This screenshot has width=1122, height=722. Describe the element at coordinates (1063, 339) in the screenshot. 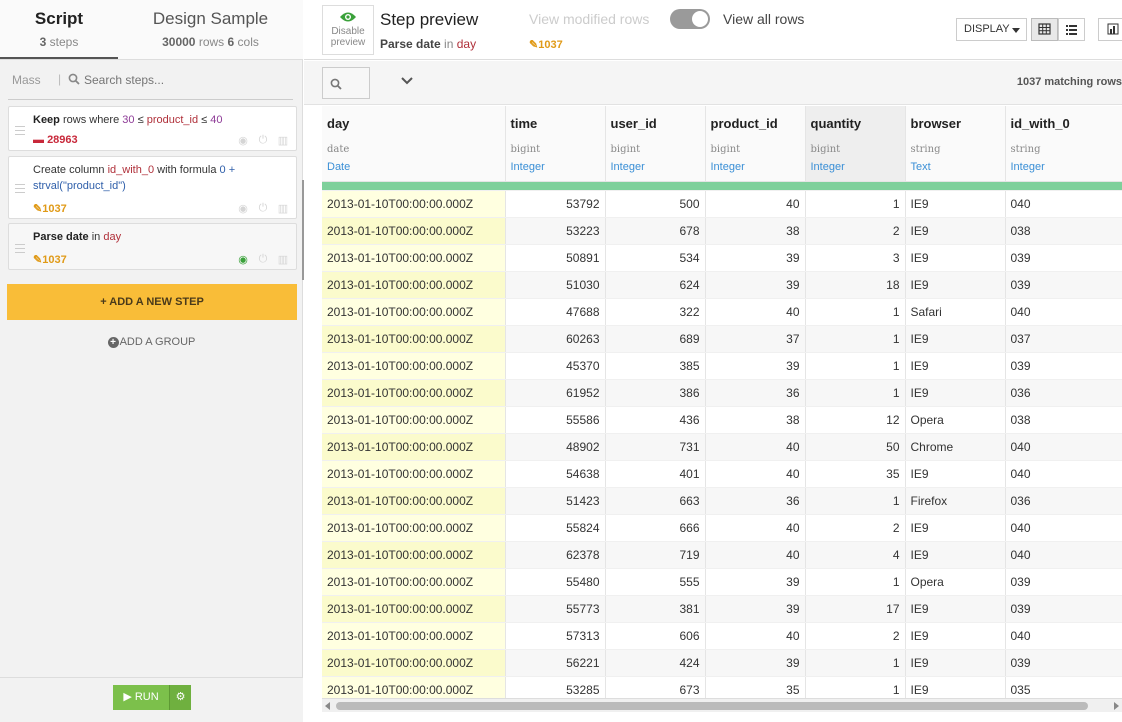

I see `table-cell: 037` at that location.